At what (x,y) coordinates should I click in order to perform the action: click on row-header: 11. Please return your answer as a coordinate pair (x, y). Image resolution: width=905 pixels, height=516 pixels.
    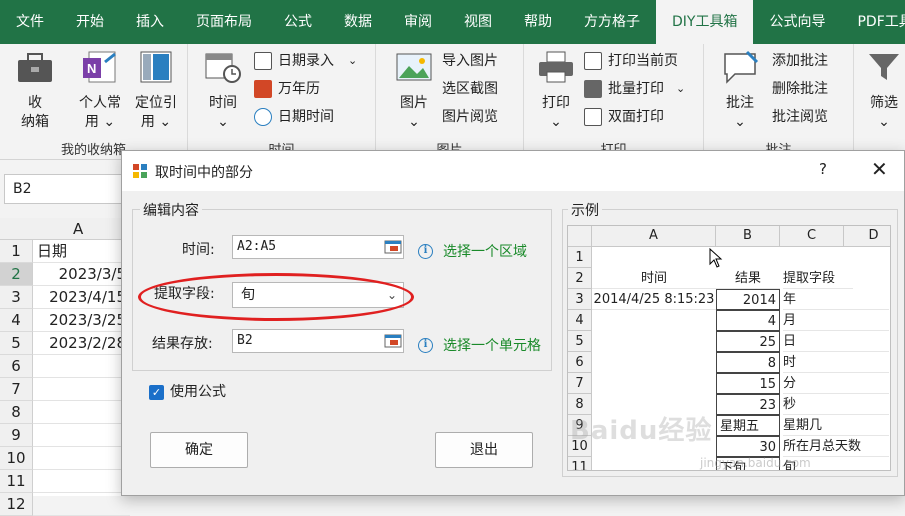
    Looking at the image, I should click on (16, 481).